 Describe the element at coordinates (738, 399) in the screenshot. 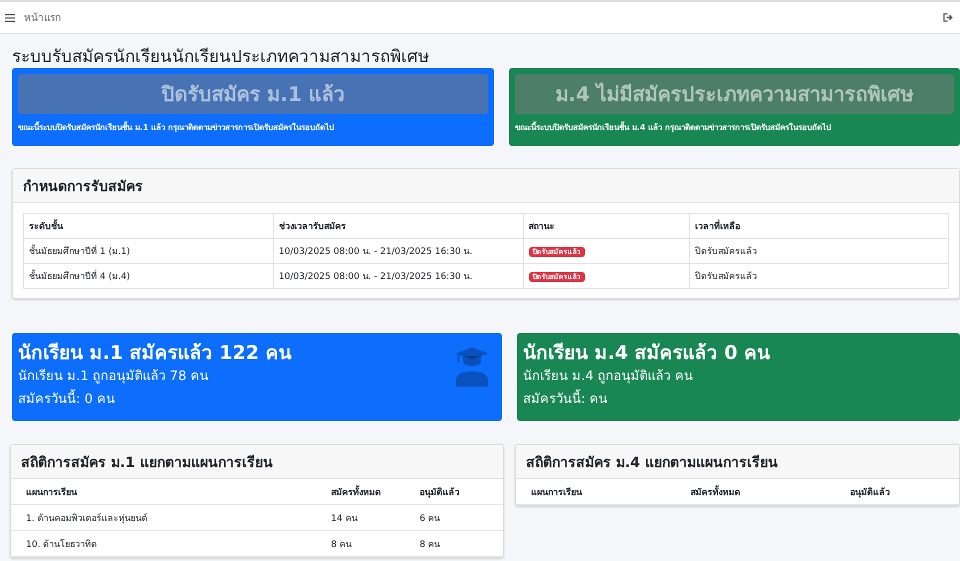

I see `today-count: สมัครวันนี้: คน` at that location.